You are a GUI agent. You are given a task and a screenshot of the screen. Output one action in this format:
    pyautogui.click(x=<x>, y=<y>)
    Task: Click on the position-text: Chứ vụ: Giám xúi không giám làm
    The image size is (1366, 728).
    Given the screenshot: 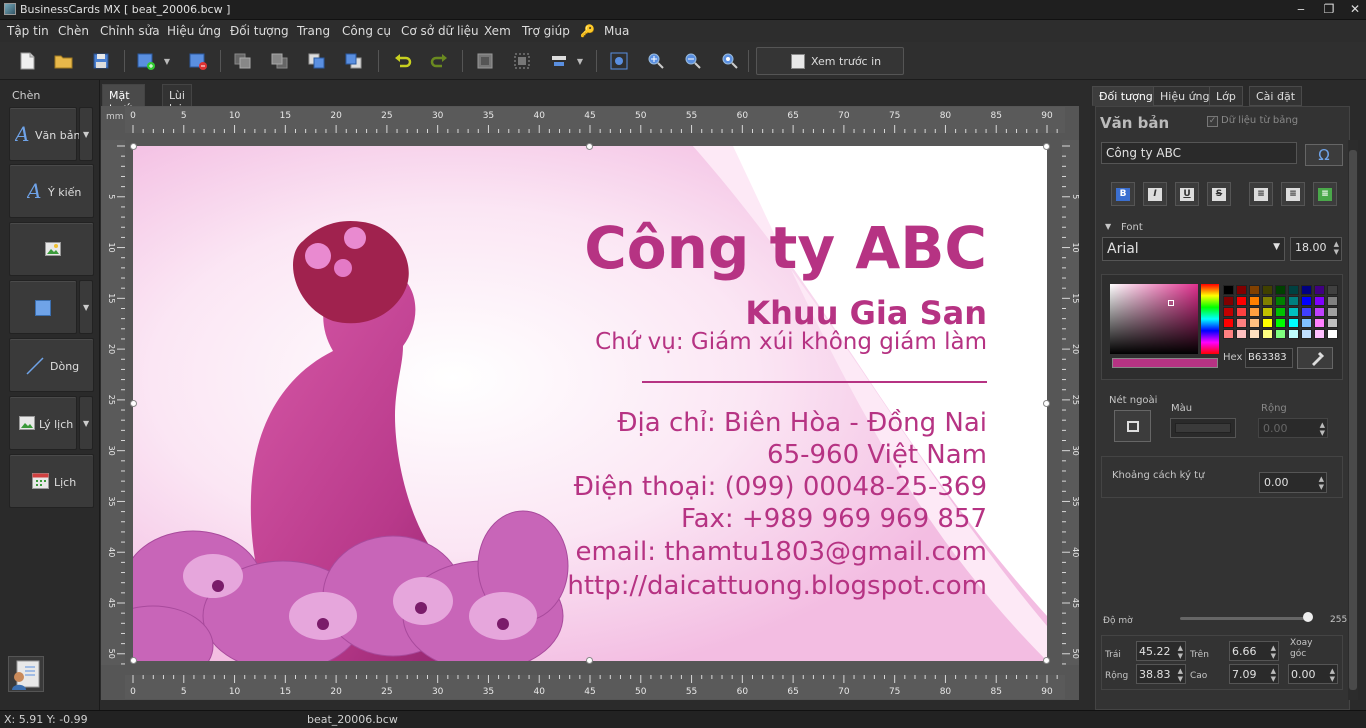 What is the action you would take?
    pyautogui.click(x=791, y=342)
    